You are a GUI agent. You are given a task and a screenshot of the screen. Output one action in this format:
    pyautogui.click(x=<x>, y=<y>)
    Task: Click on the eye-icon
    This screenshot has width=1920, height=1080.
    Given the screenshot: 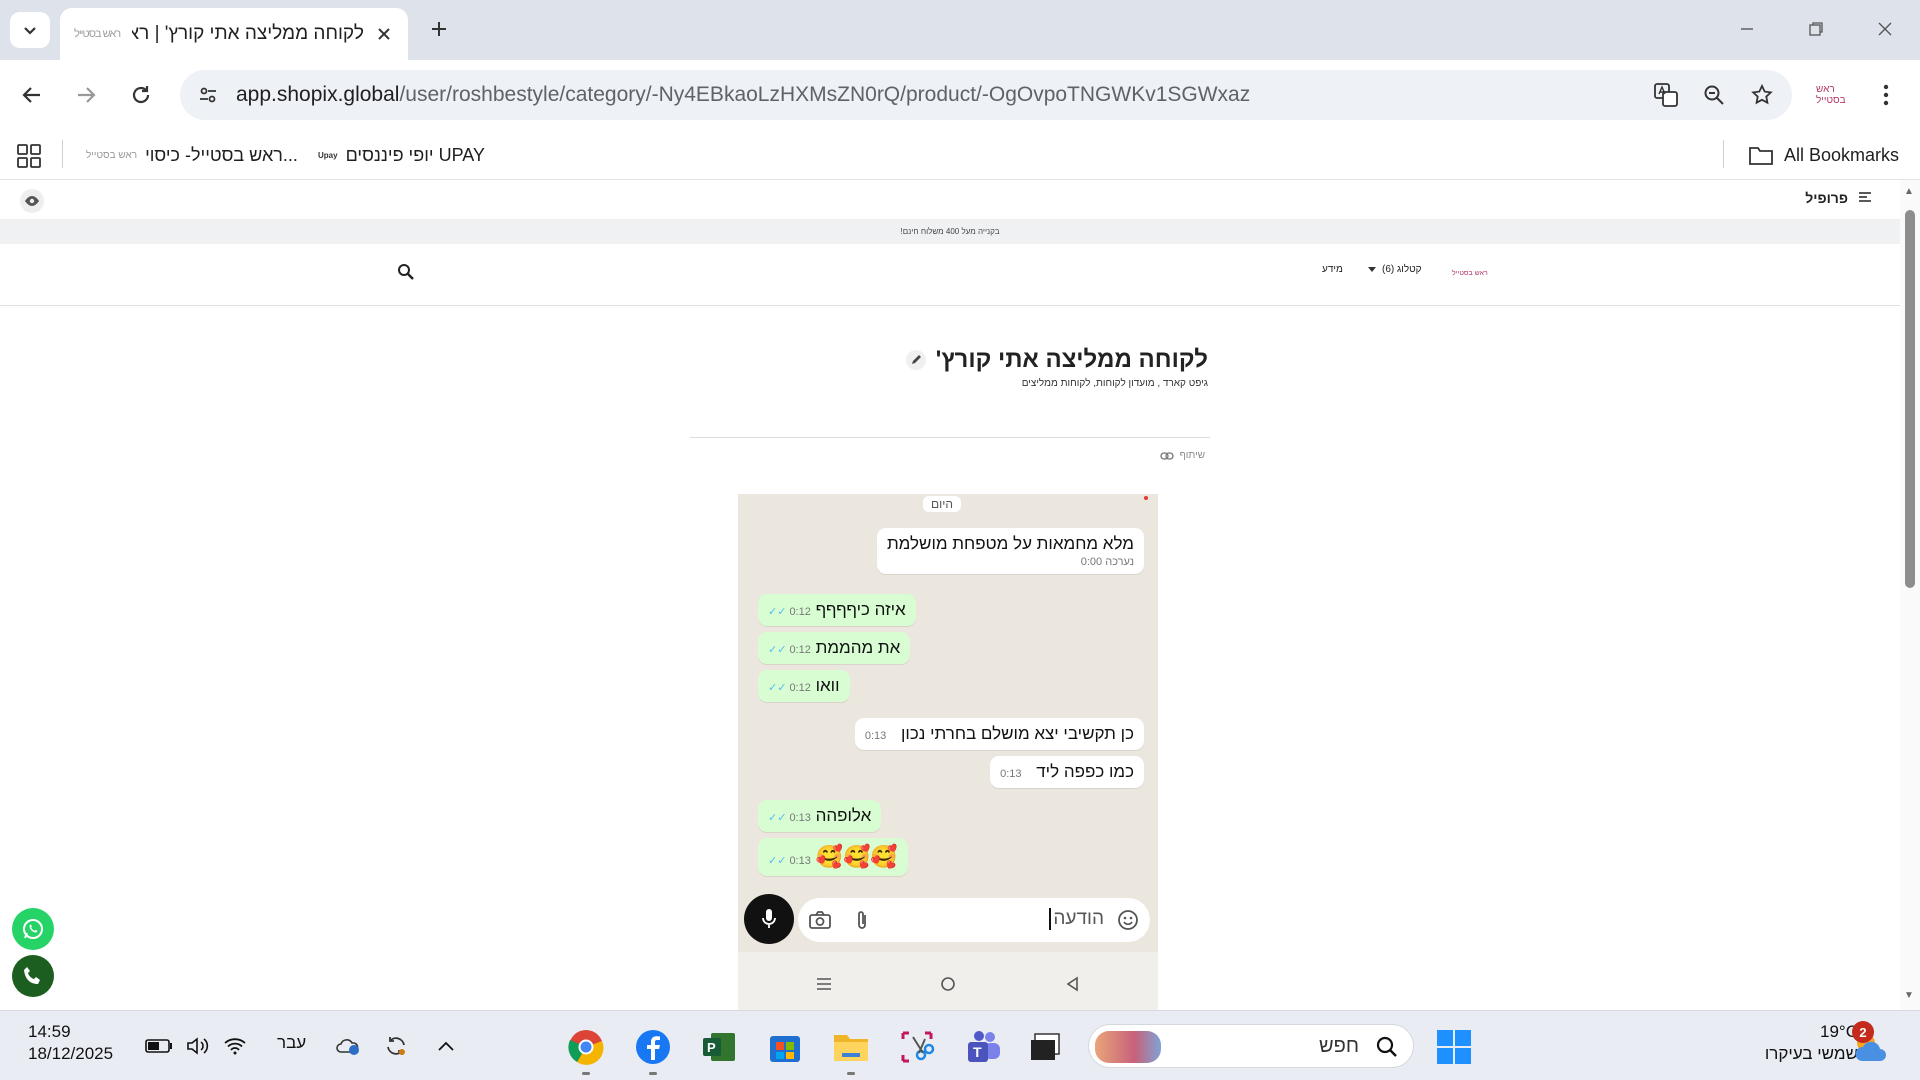 What is the action you would take?
    pyautogui.click(x=32, y=201)
    